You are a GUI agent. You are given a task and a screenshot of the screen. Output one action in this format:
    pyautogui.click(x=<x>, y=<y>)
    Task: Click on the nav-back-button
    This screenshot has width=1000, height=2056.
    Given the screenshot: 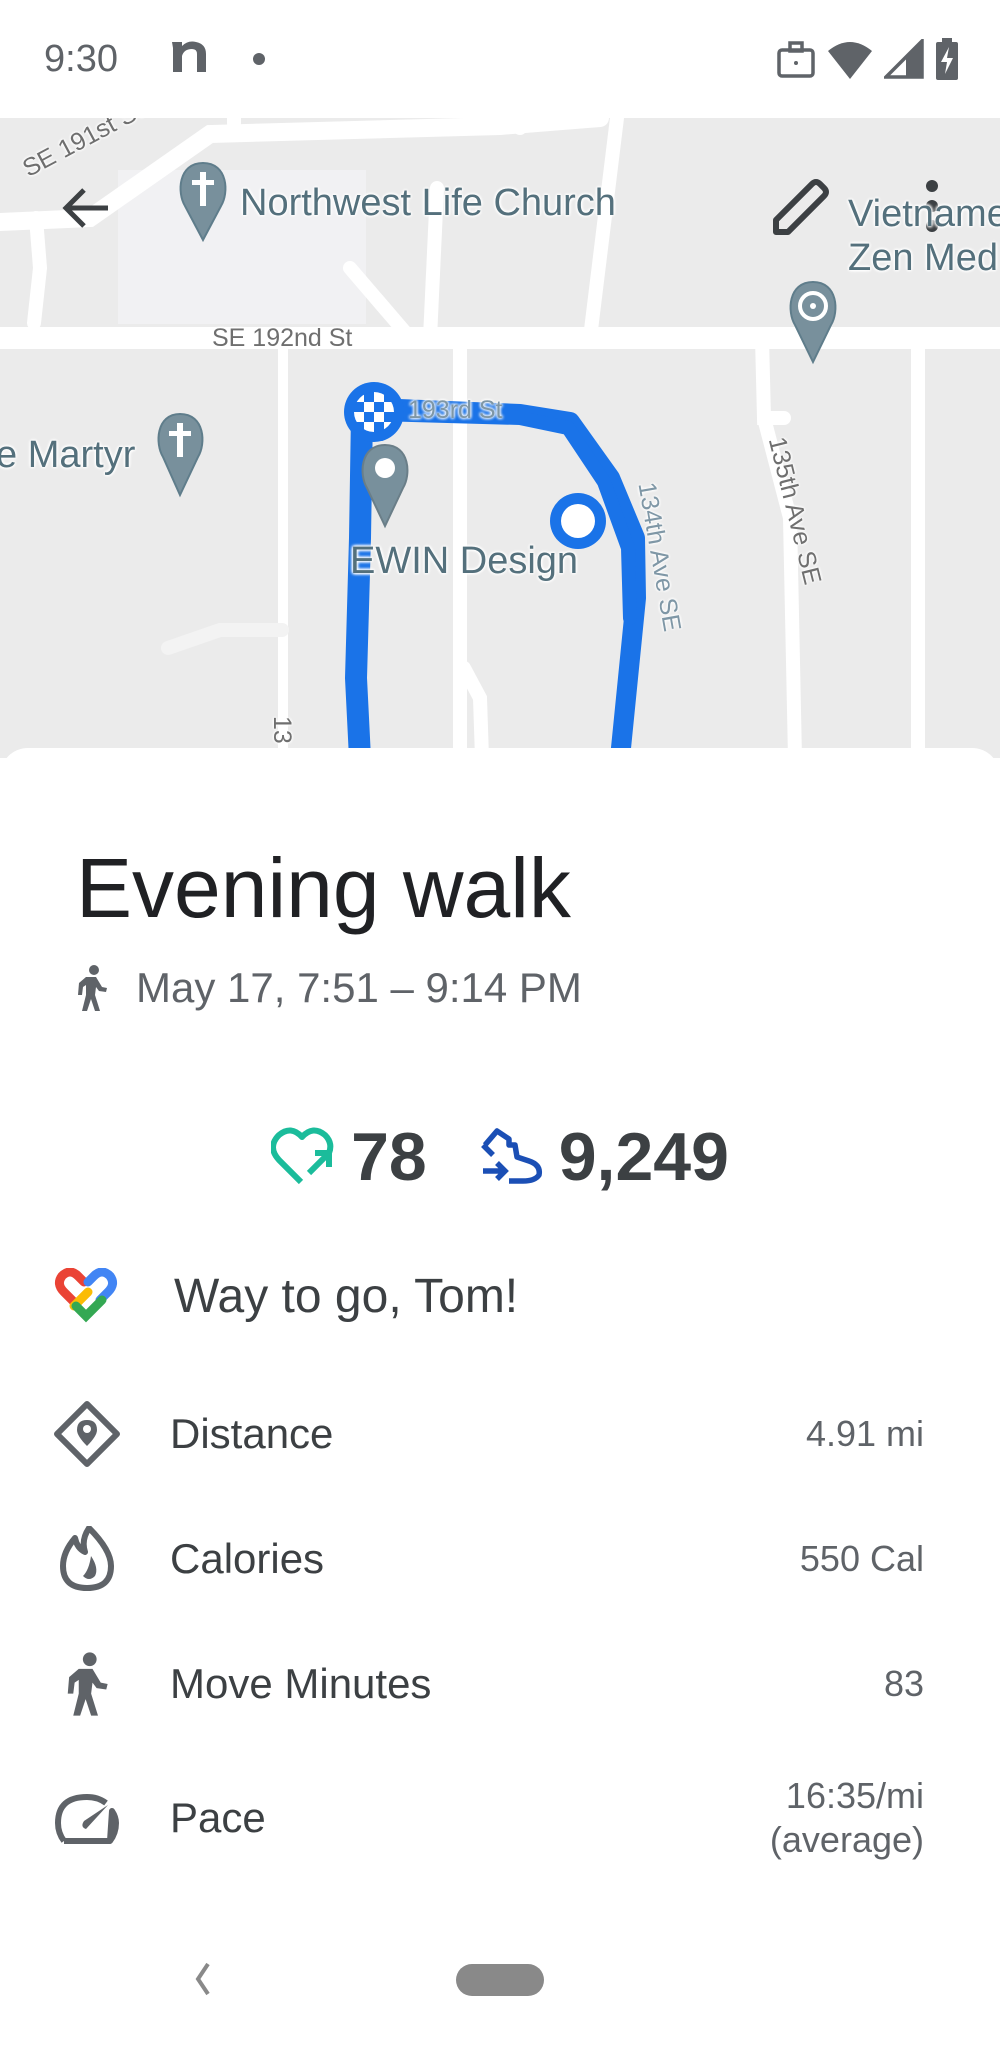 What is the action you would take?
    pyautogui.click(x=205, y=1979)
    